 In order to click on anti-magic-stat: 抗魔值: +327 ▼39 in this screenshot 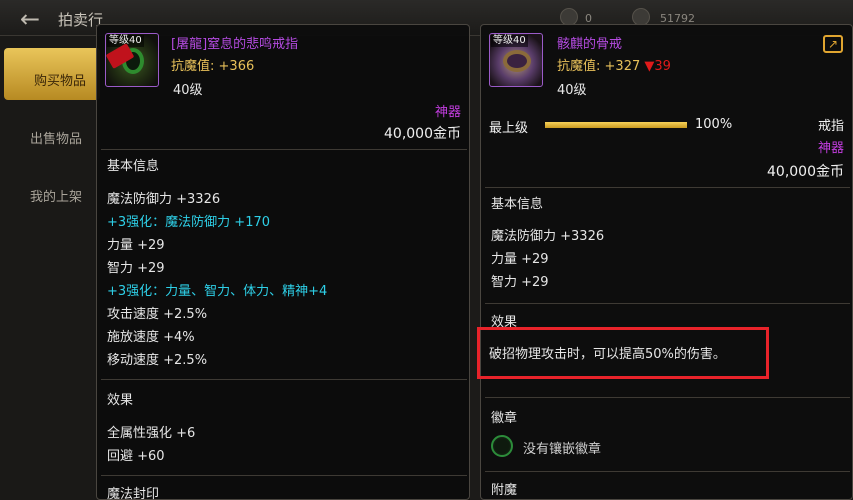, I will do `click(614, 64)`.